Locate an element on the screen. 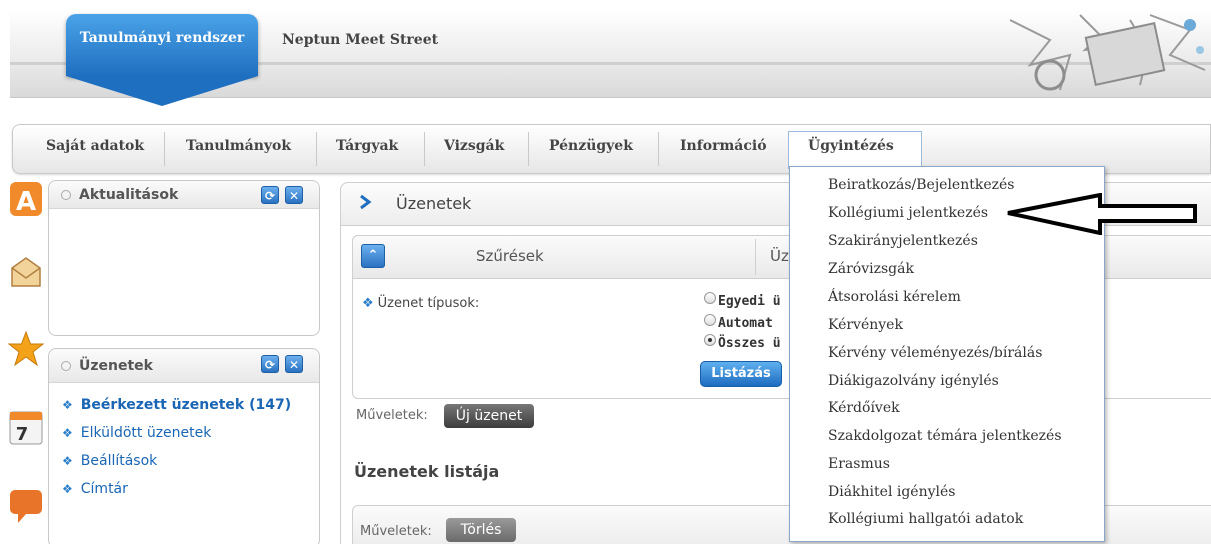 The height and width of the screenshot is (544, 1211). news-box-bullet-icon is located at coordinates (66, 195).